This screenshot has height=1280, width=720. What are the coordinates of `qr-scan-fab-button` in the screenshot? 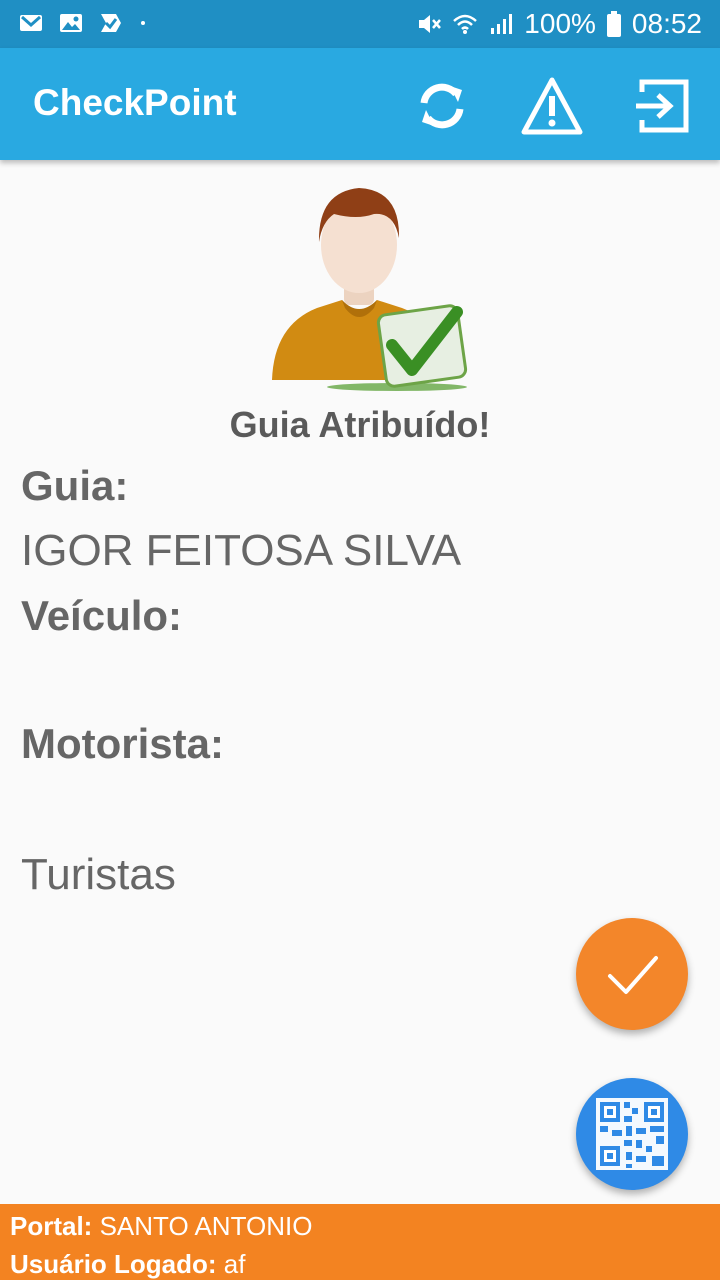 It's located at (632, 1134).